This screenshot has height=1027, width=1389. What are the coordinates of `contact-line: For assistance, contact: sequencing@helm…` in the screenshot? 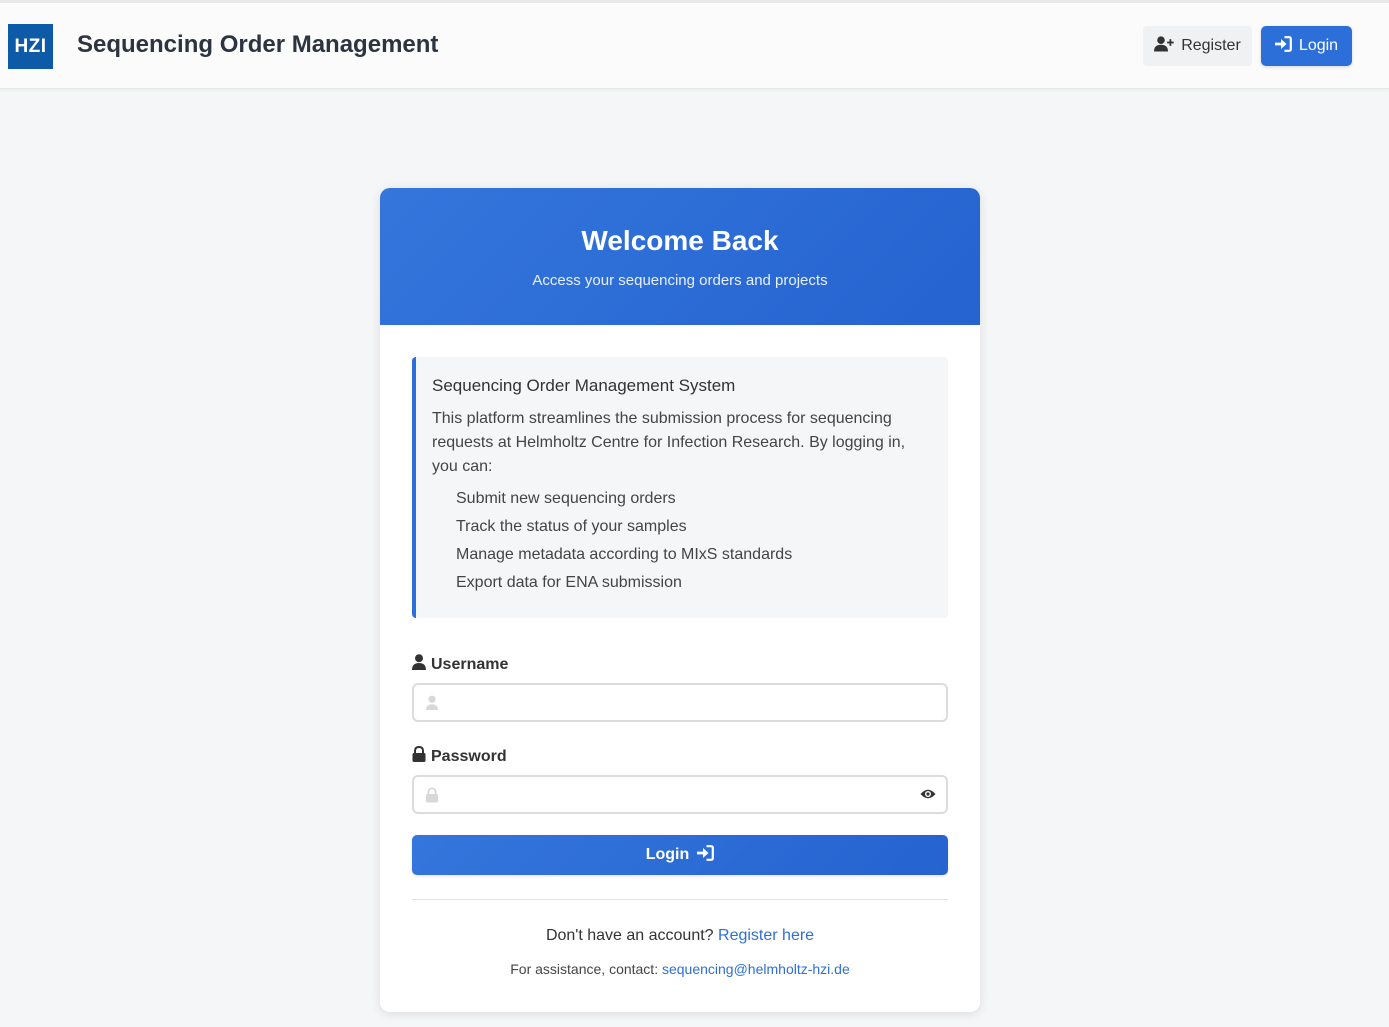 It's located at (680, 969).